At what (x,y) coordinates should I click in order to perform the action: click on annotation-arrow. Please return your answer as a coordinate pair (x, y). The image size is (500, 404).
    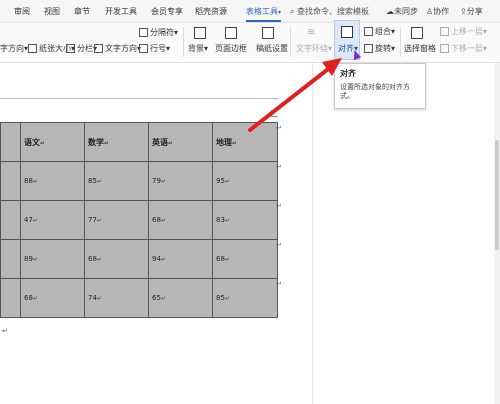
    Looking at the image, I should click on (295, 95).